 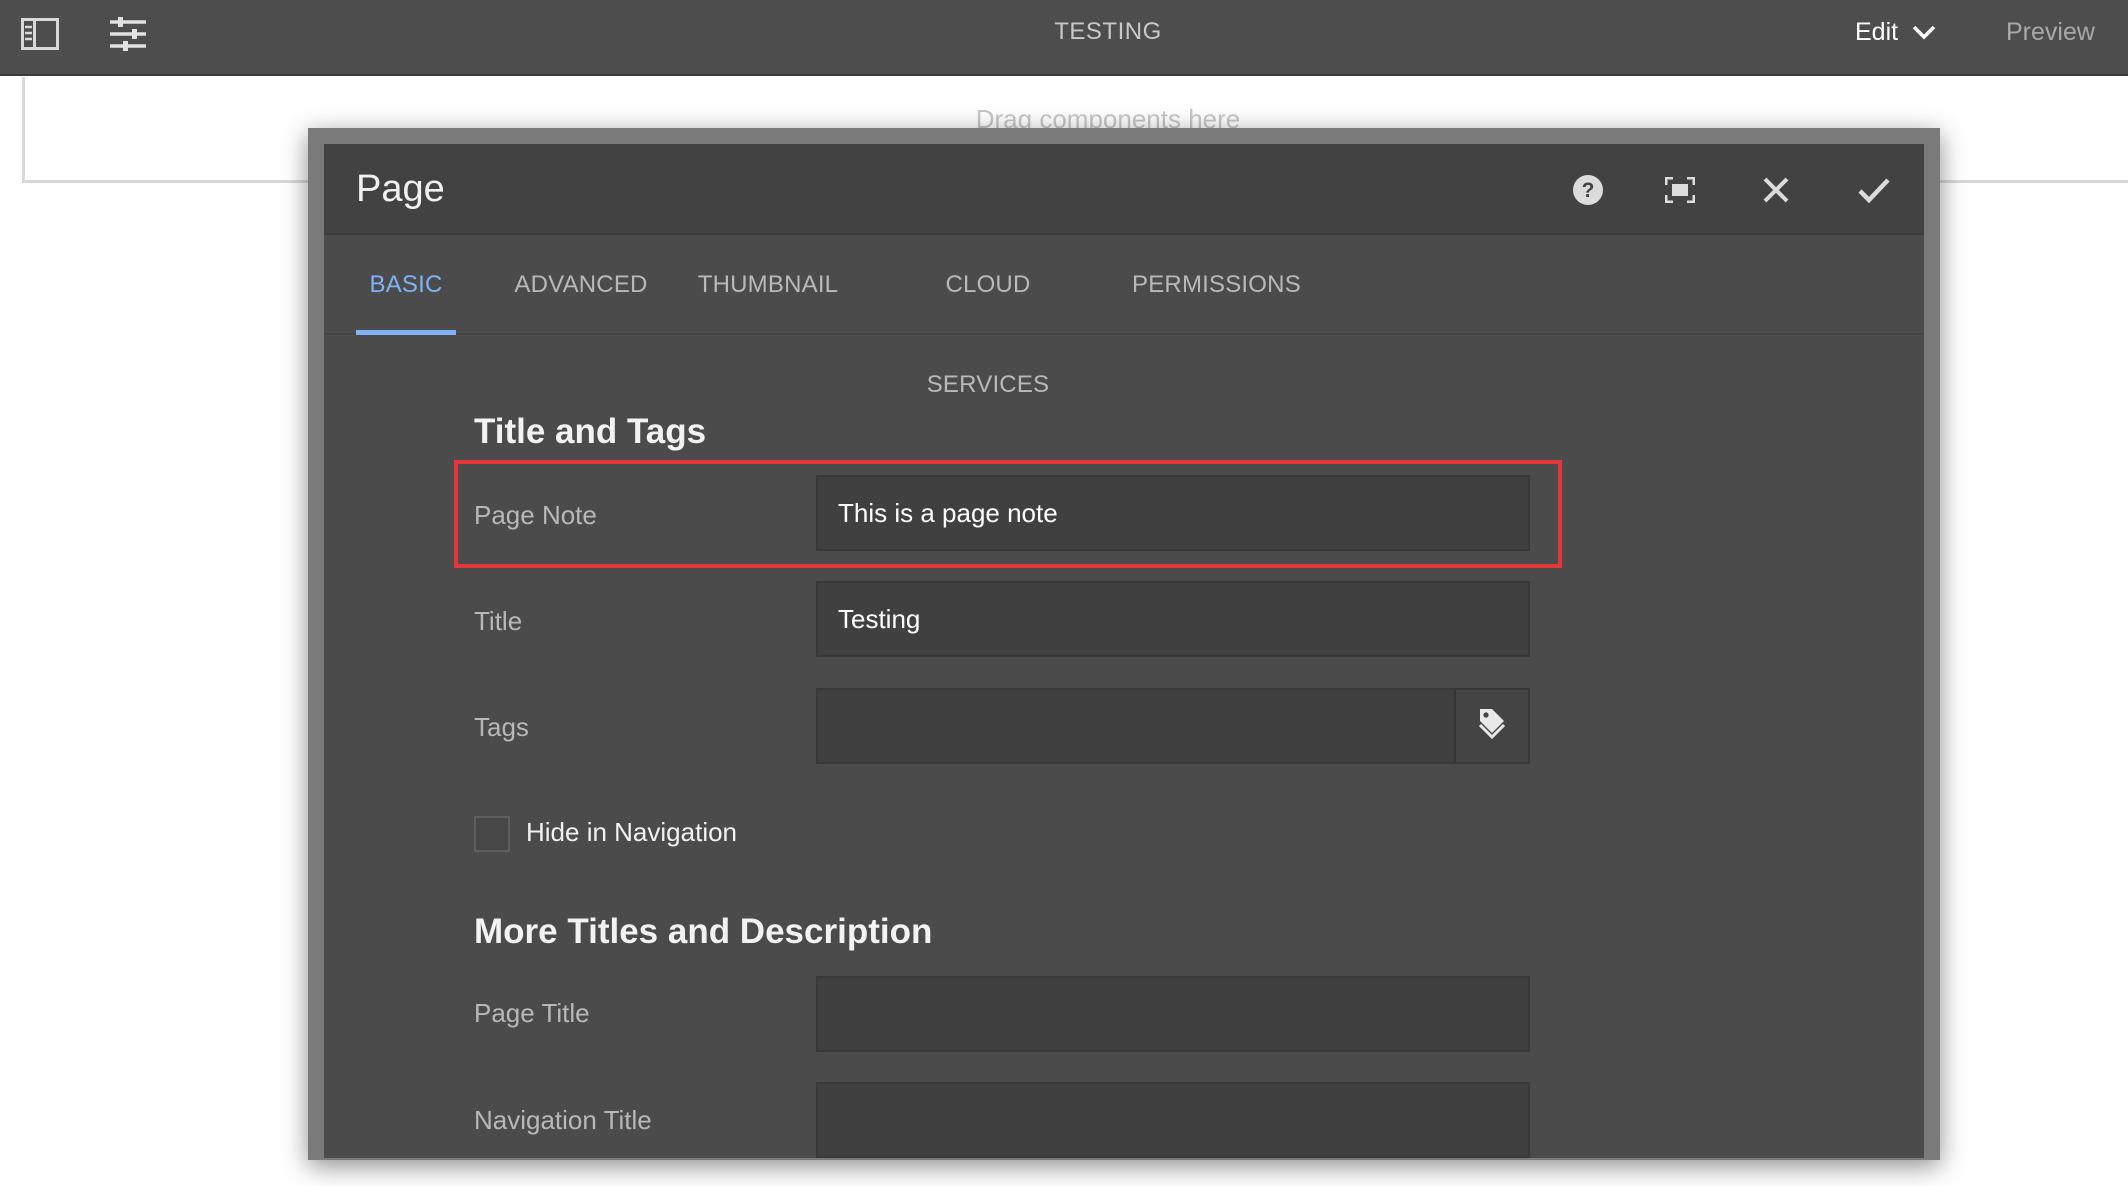 What do you see at coordinates (1108, 31) in the screenshot?
I see `page-name: TESTING` at bounding box center [1108, 31].